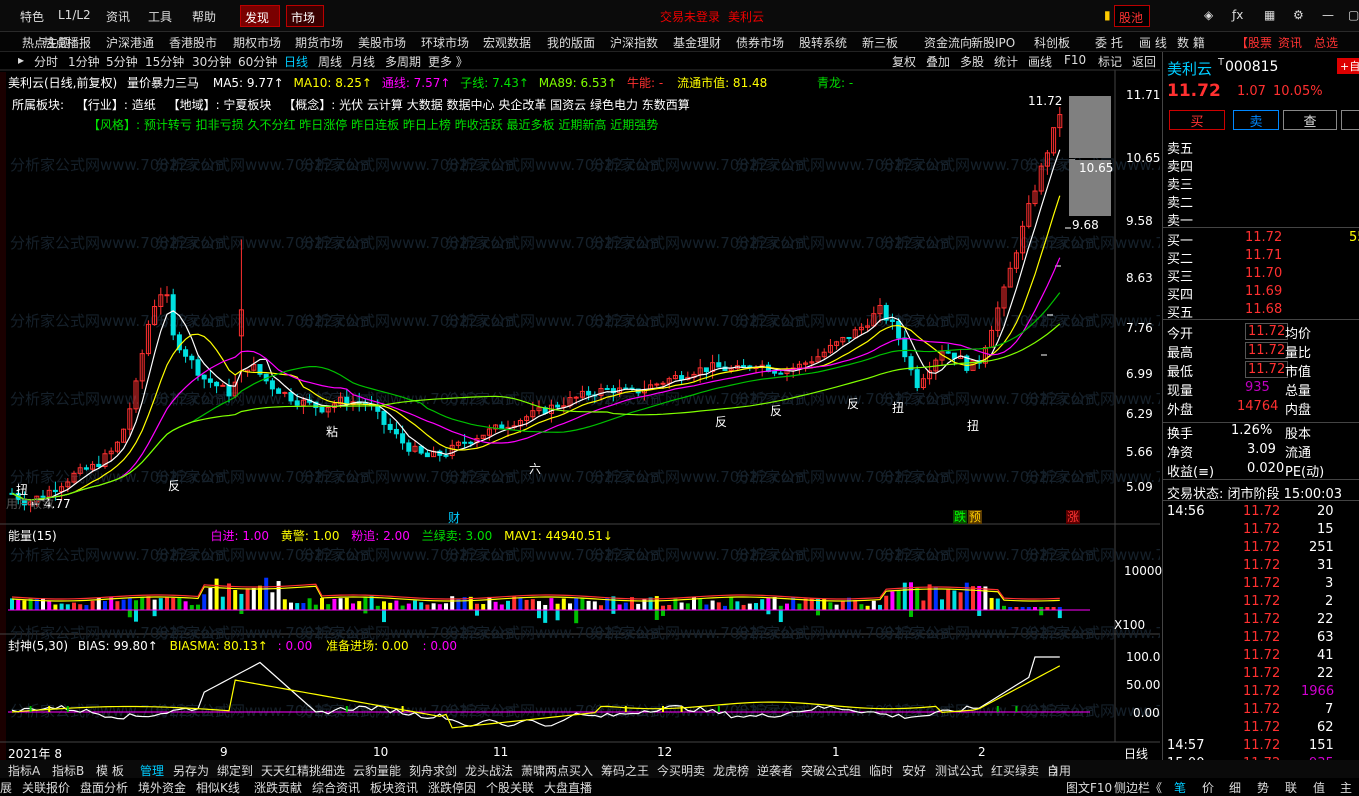 The image size is (1359, 796). I want to click on buy-level-price: 11.72, so click(1263, 237).